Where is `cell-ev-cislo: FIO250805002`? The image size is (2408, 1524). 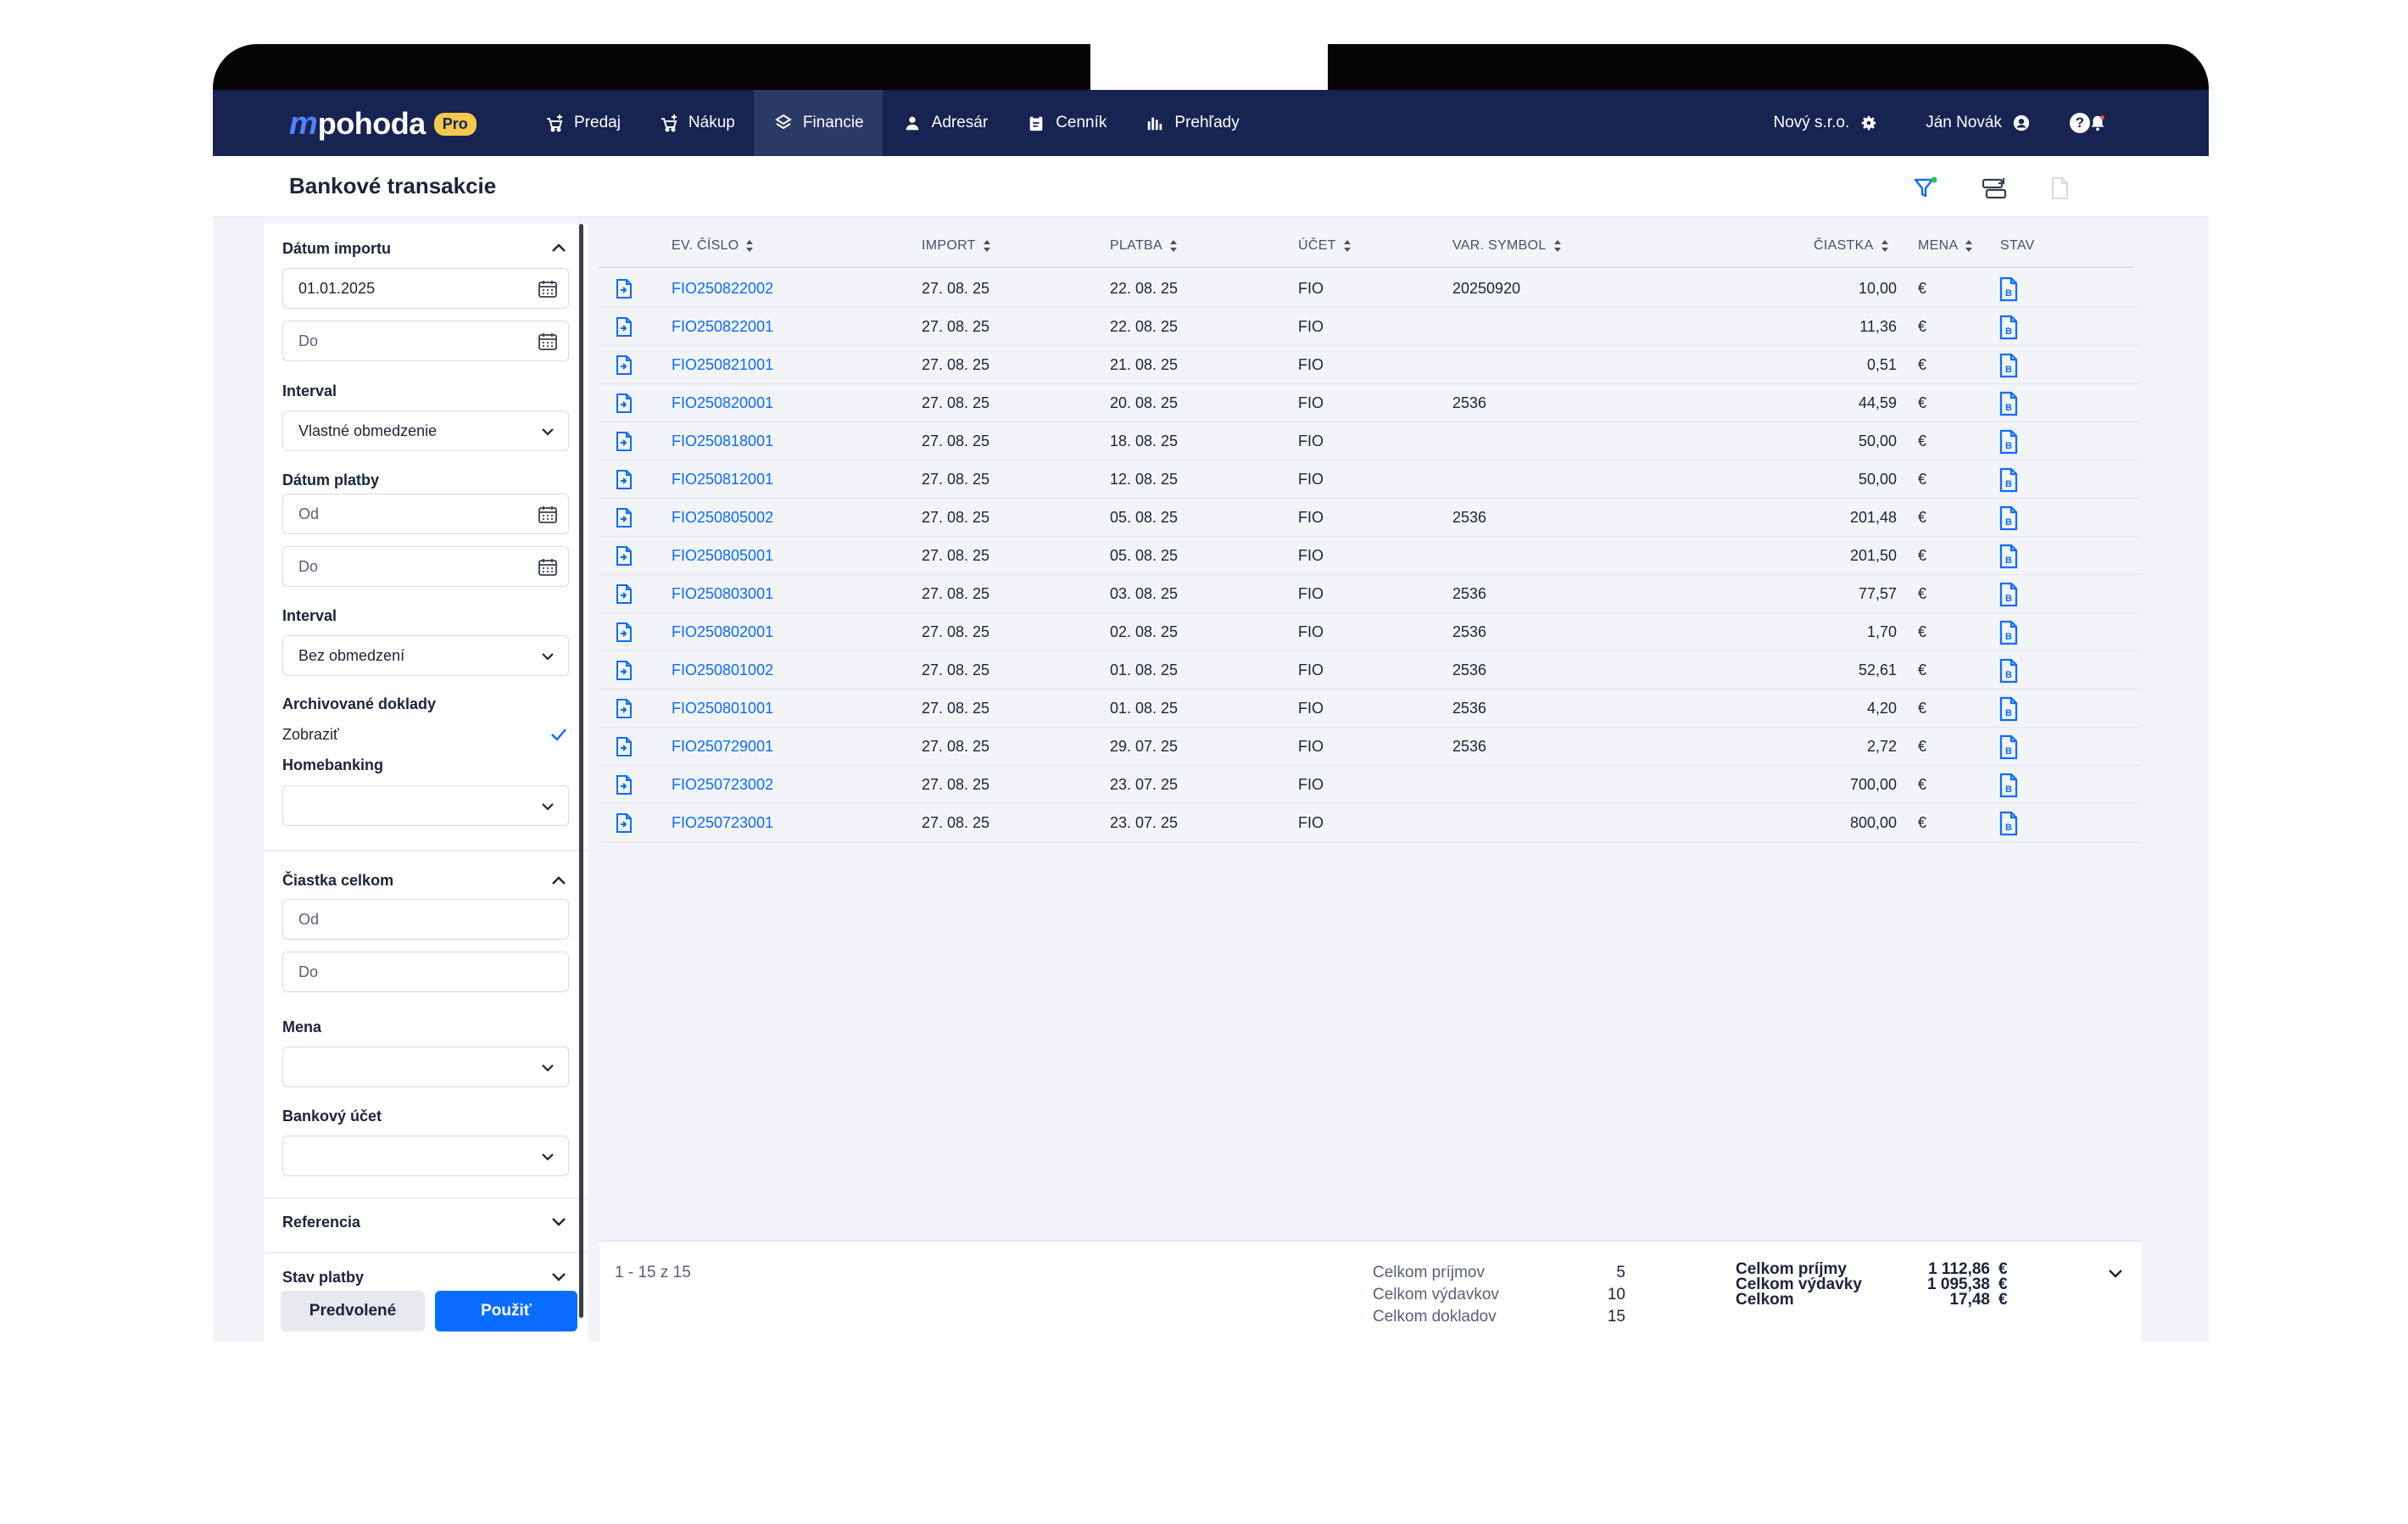
cell-ev-cislo: FIO250805002 is located at coordinates (723, 518).